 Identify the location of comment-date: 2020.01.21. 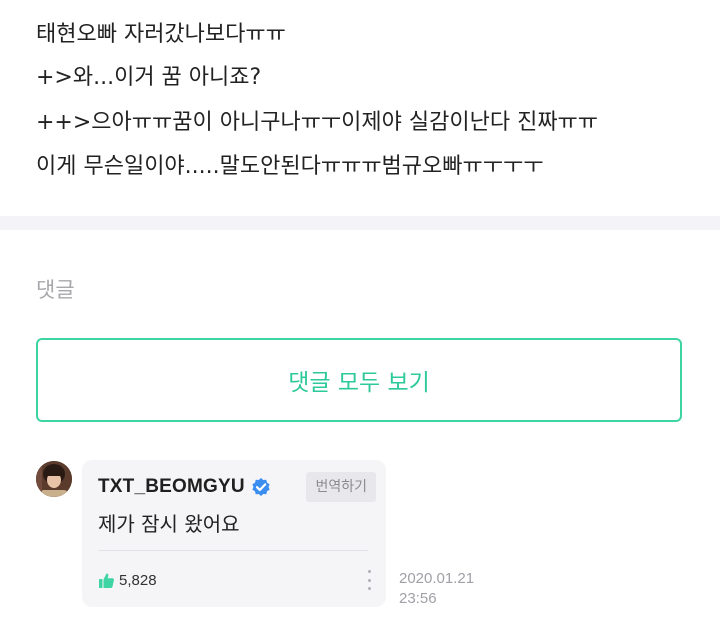
(437, 578).